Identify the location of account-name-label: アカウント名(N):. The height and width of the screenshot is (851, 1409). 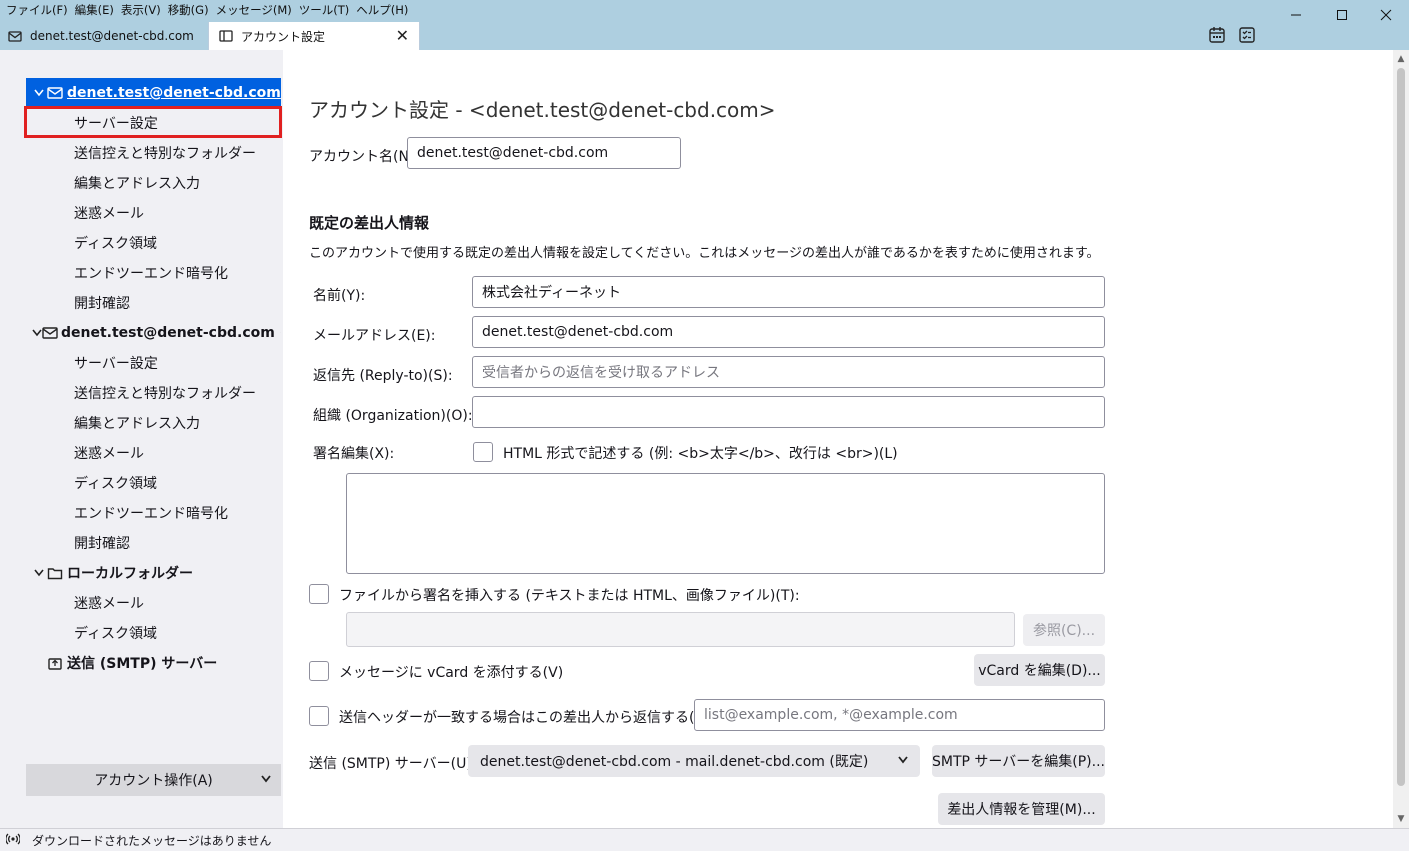
(364, 157).